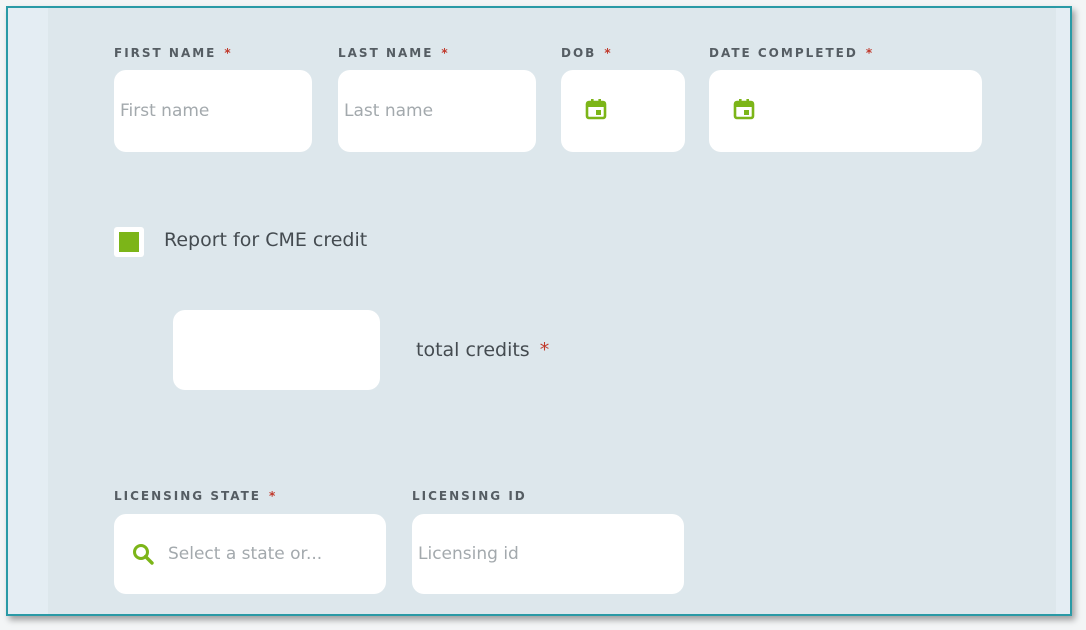  I want to click on licensing-state-label-text: LICENSING STATE, so click(187, 496).